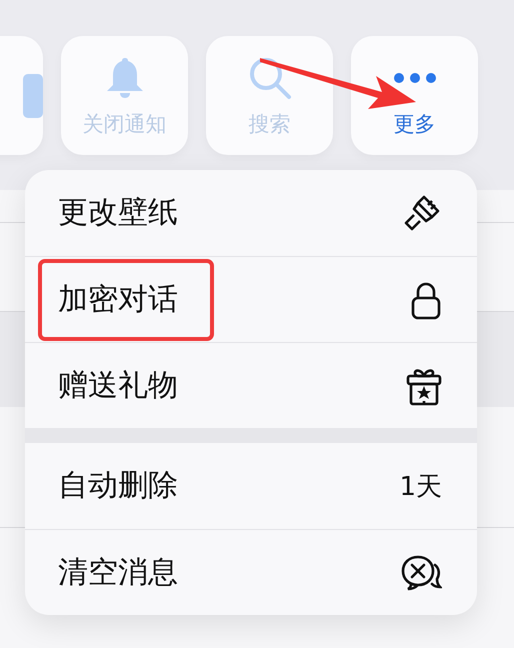 Image resolution: width=514 pixels, height=648 pixels. I want to click on menu-item-label: 清空消息, so click(118, 573).